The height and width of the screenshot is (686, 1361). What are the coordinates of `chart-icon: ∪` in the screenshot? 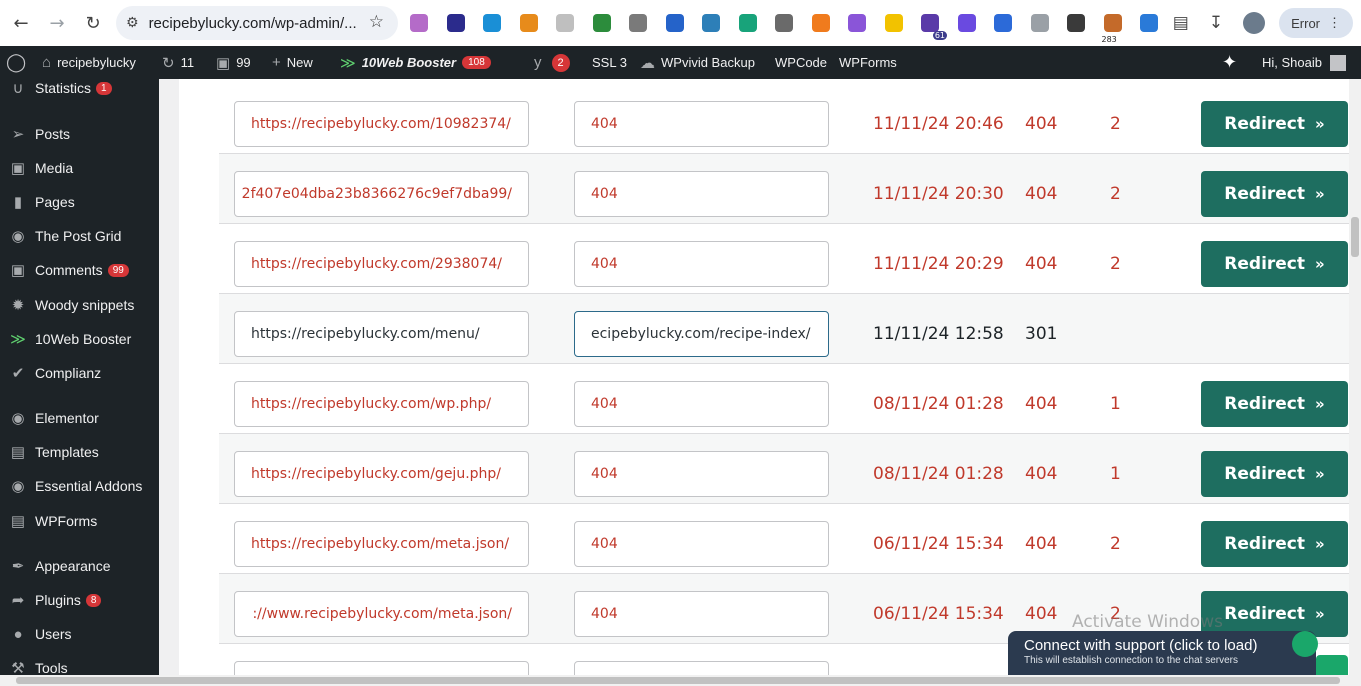 It's located at (18, 88).